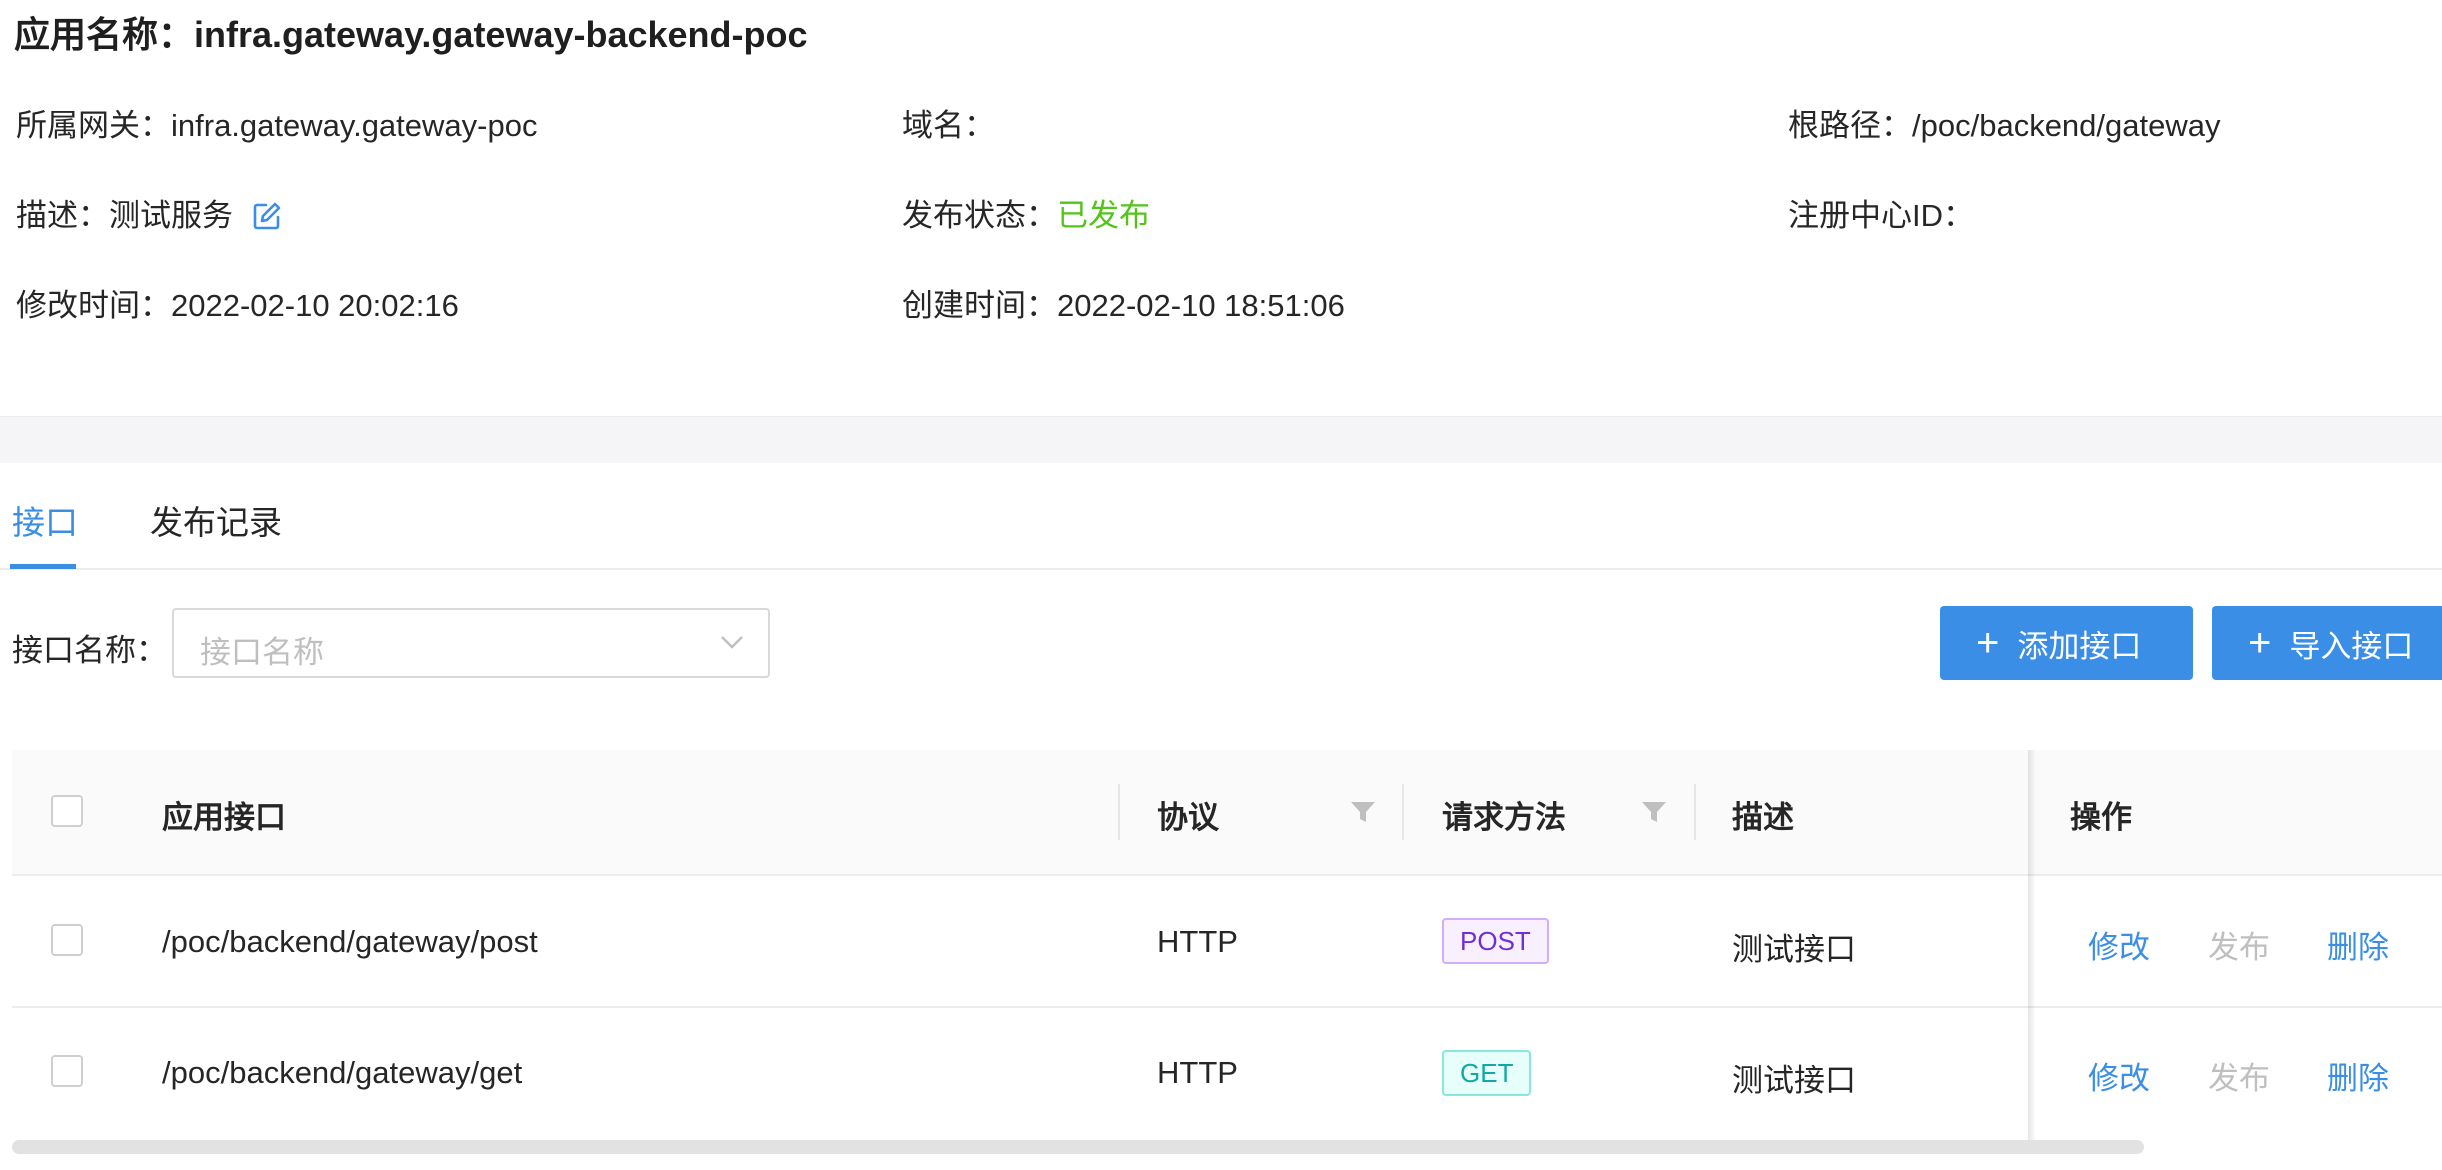 This screenshot has height=1170, width=2442. What do you see at coordinates (2066, 125) in the screenshot?
I see `root-path-value: /poc/backend/gateway` at bounding box center [2066, 125].